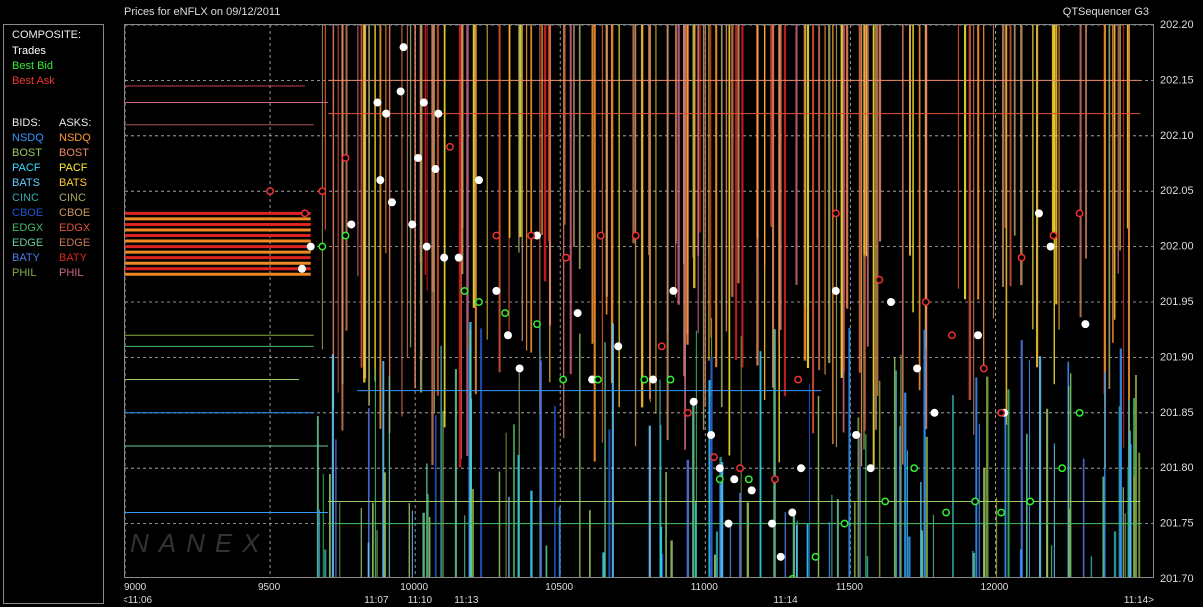 The height and width of the screenshot is (607, 1203). I want to click on bid-venue-edgx: EDGX, so click(27, 228).